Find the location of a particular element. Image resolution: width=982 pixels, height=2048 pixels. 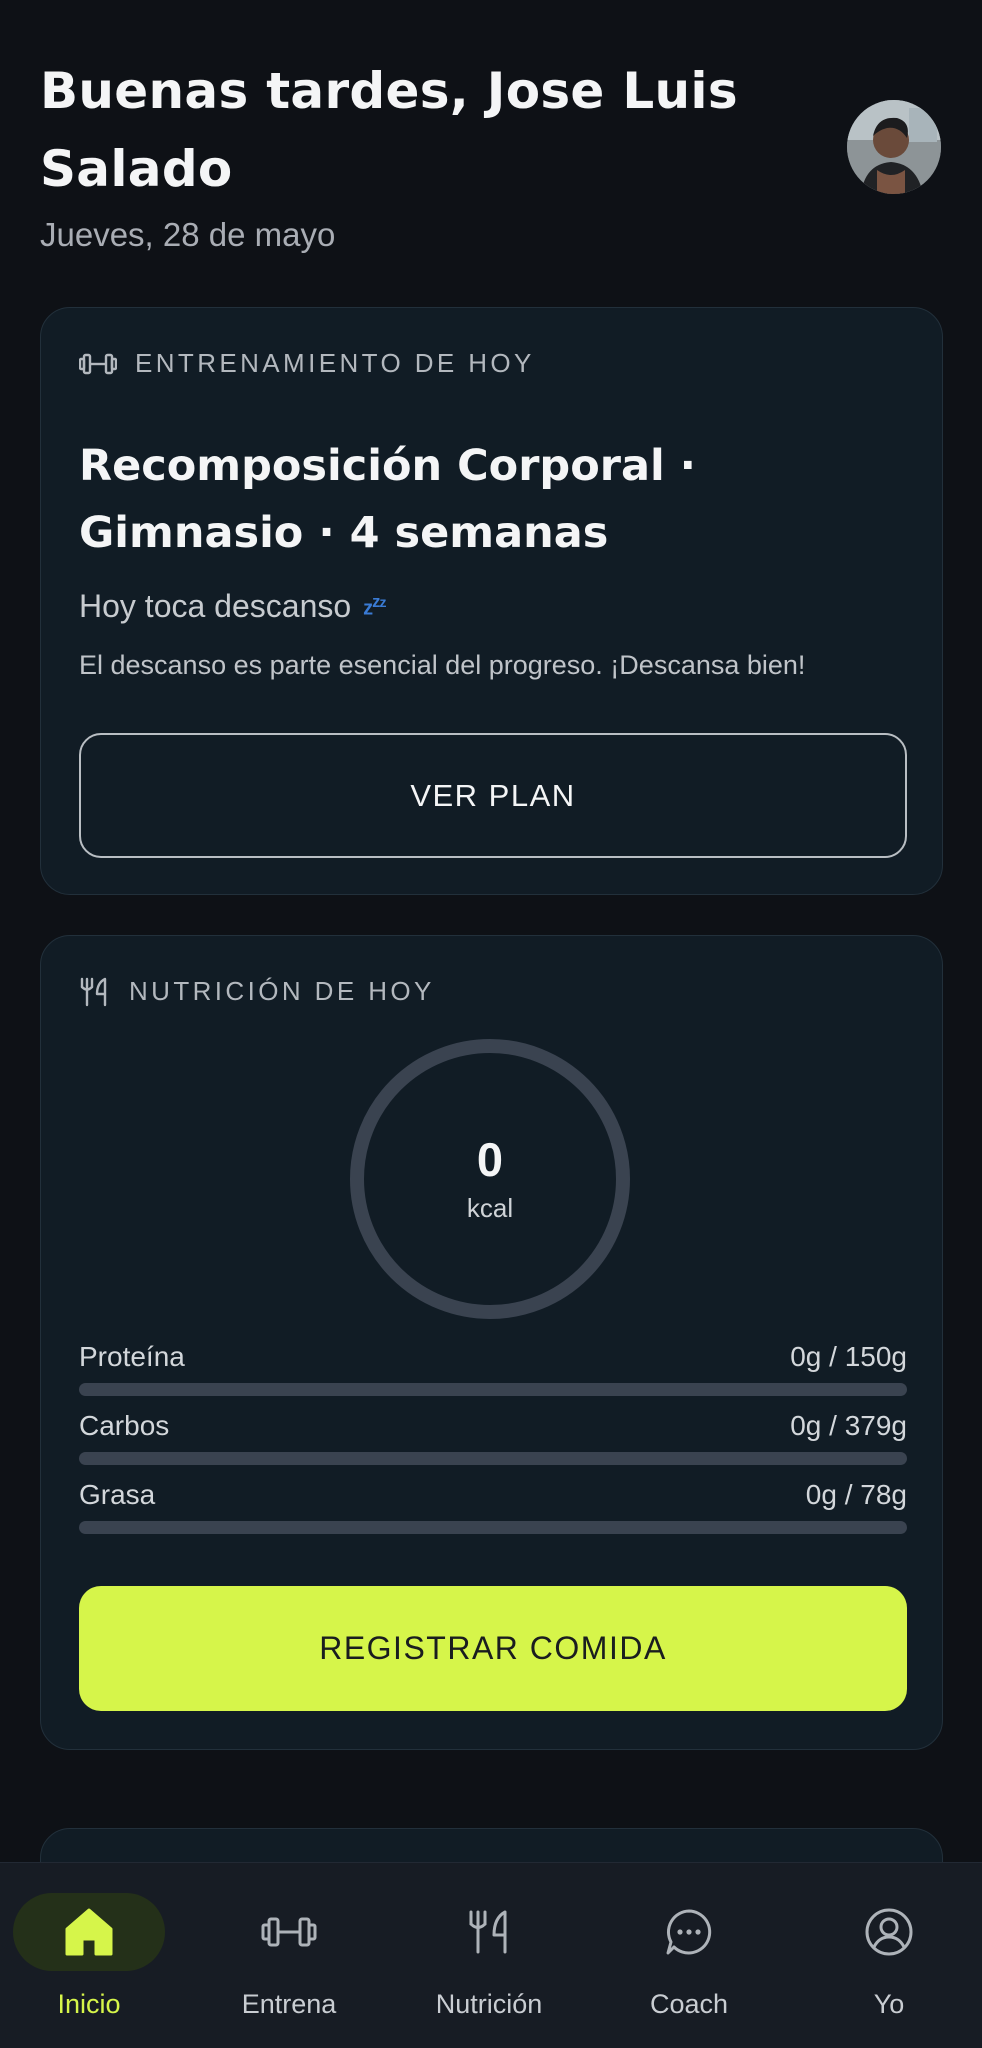

nav-label: Inicio is located at coordinates (89, 2004).